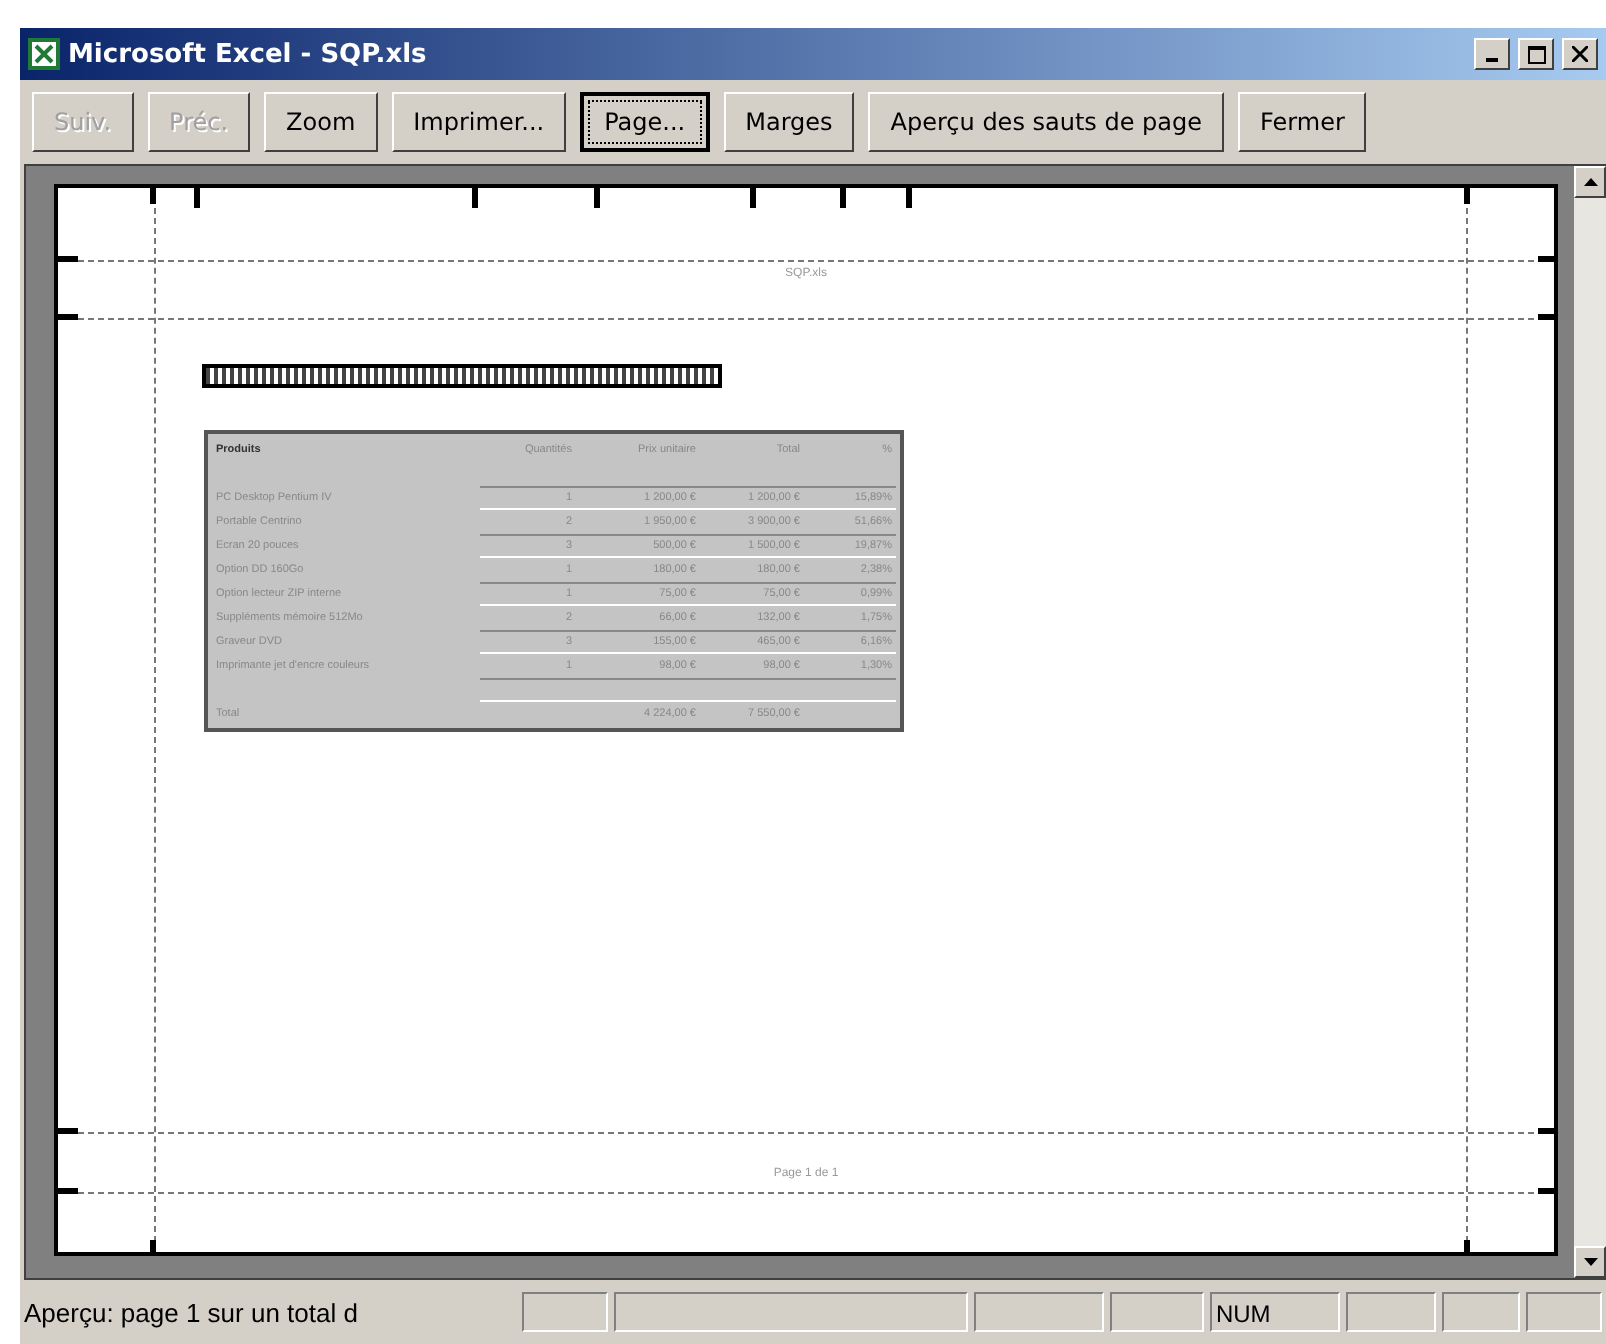 The image size is (1606, 1344). Describe the element at coordinates (44, 54) in the screenshot. I see `spreadsheet-icon` at that location.